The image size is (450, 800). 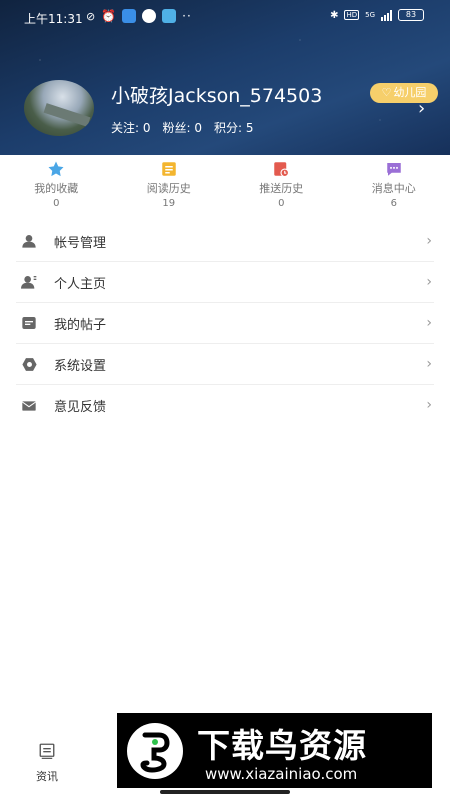 I want to click on quick-read-history-label: 阅读历史, so click(x=168, y=188).